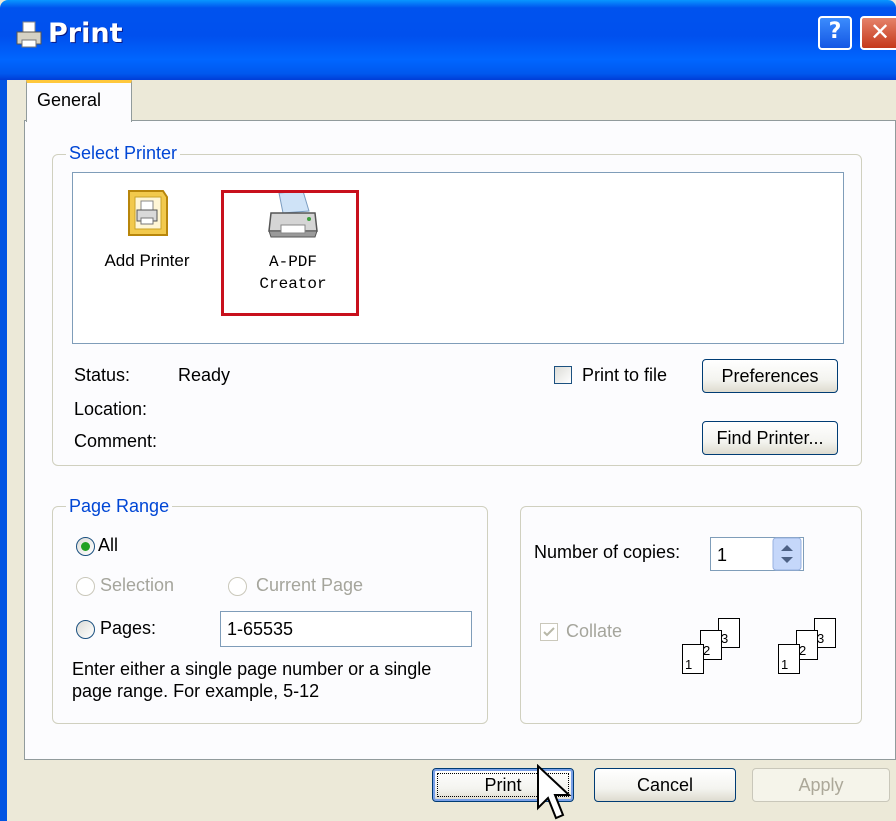 The width and height of the screenshot is (896, 821). Describe the element at coordinates (85, 586) in the screenshot. I see `selection-radio` at that location.